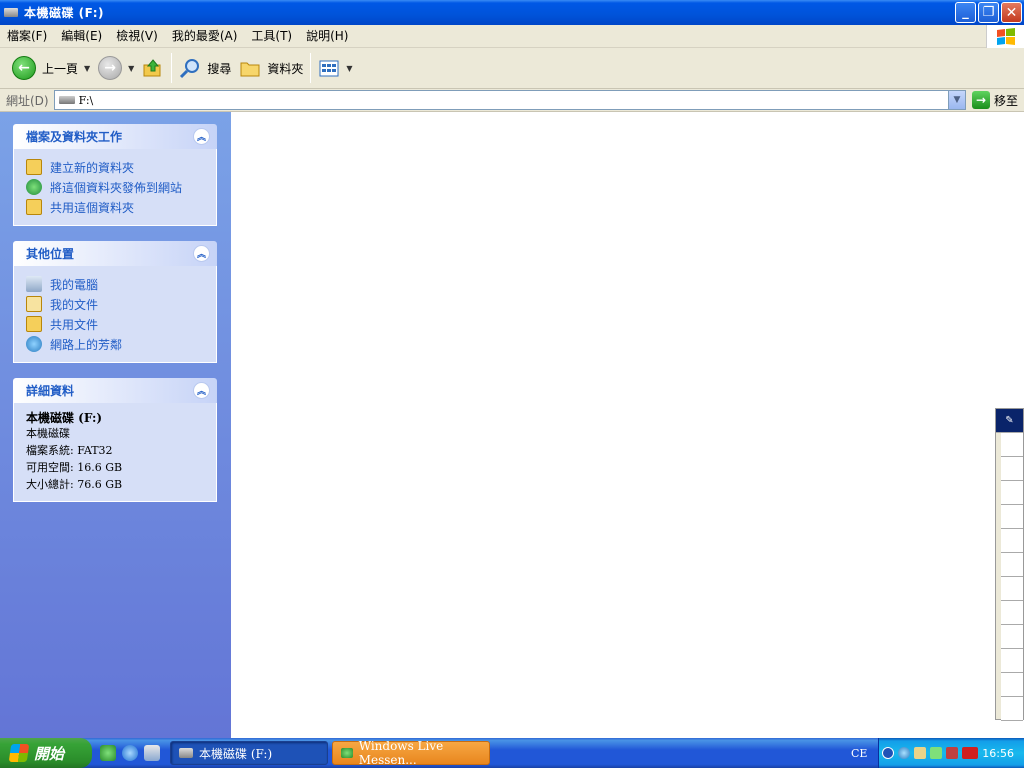  What do you see at coordinates (34, 324) in the screenshot?
I see `shared-folder-icon` at bounding box center [34, 324].